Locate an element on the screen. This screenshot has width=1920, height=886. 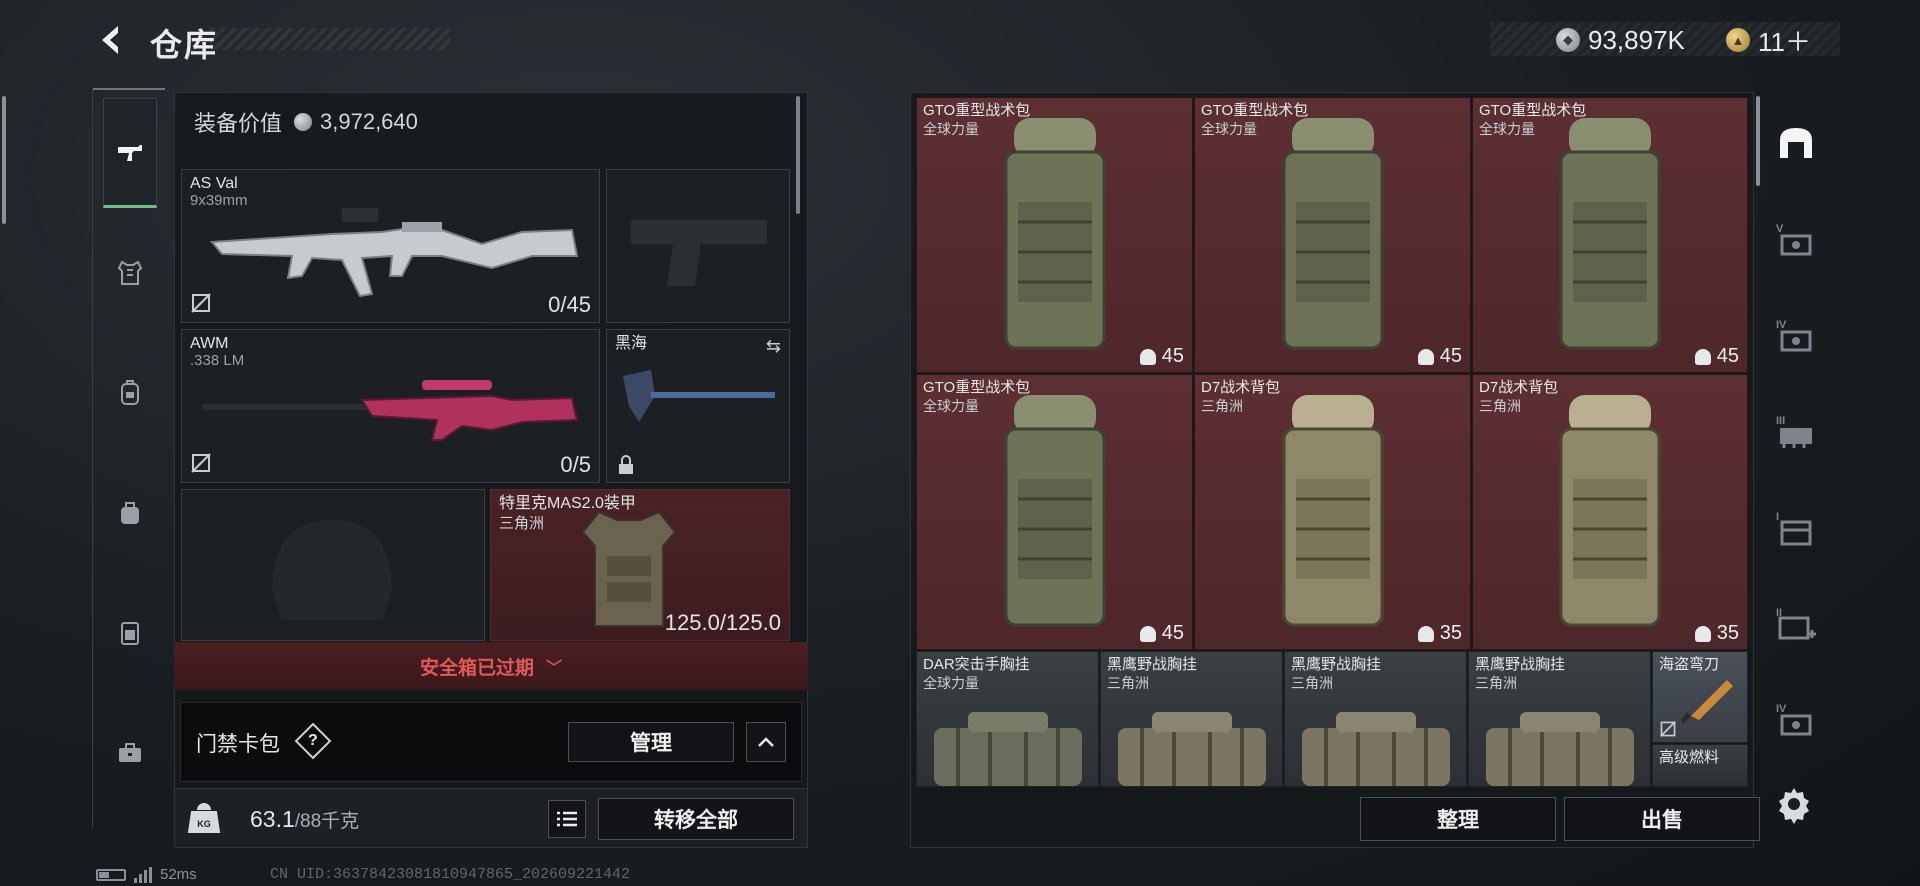
safebox-expired-banner: 安全箱已过期 ﹀ is located at coordinates (491, 666).